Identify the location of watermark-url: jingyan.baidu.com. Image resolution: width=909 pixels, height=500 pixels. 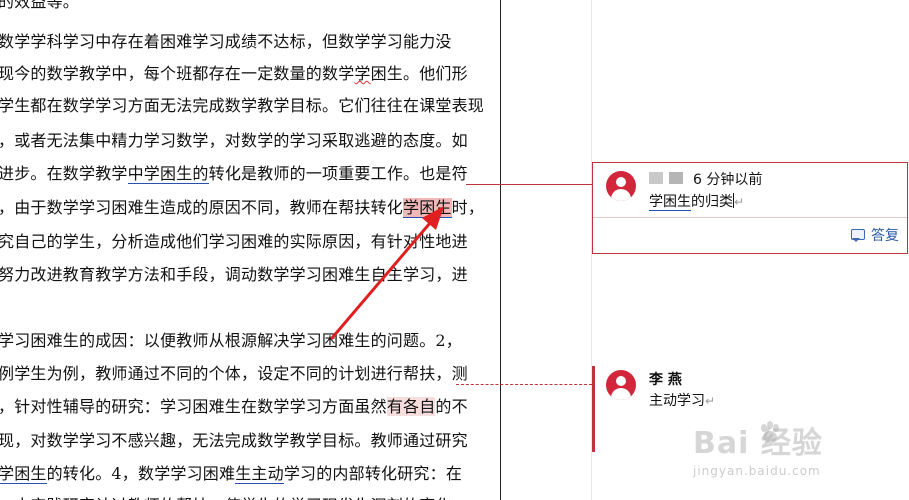
(757, 471).